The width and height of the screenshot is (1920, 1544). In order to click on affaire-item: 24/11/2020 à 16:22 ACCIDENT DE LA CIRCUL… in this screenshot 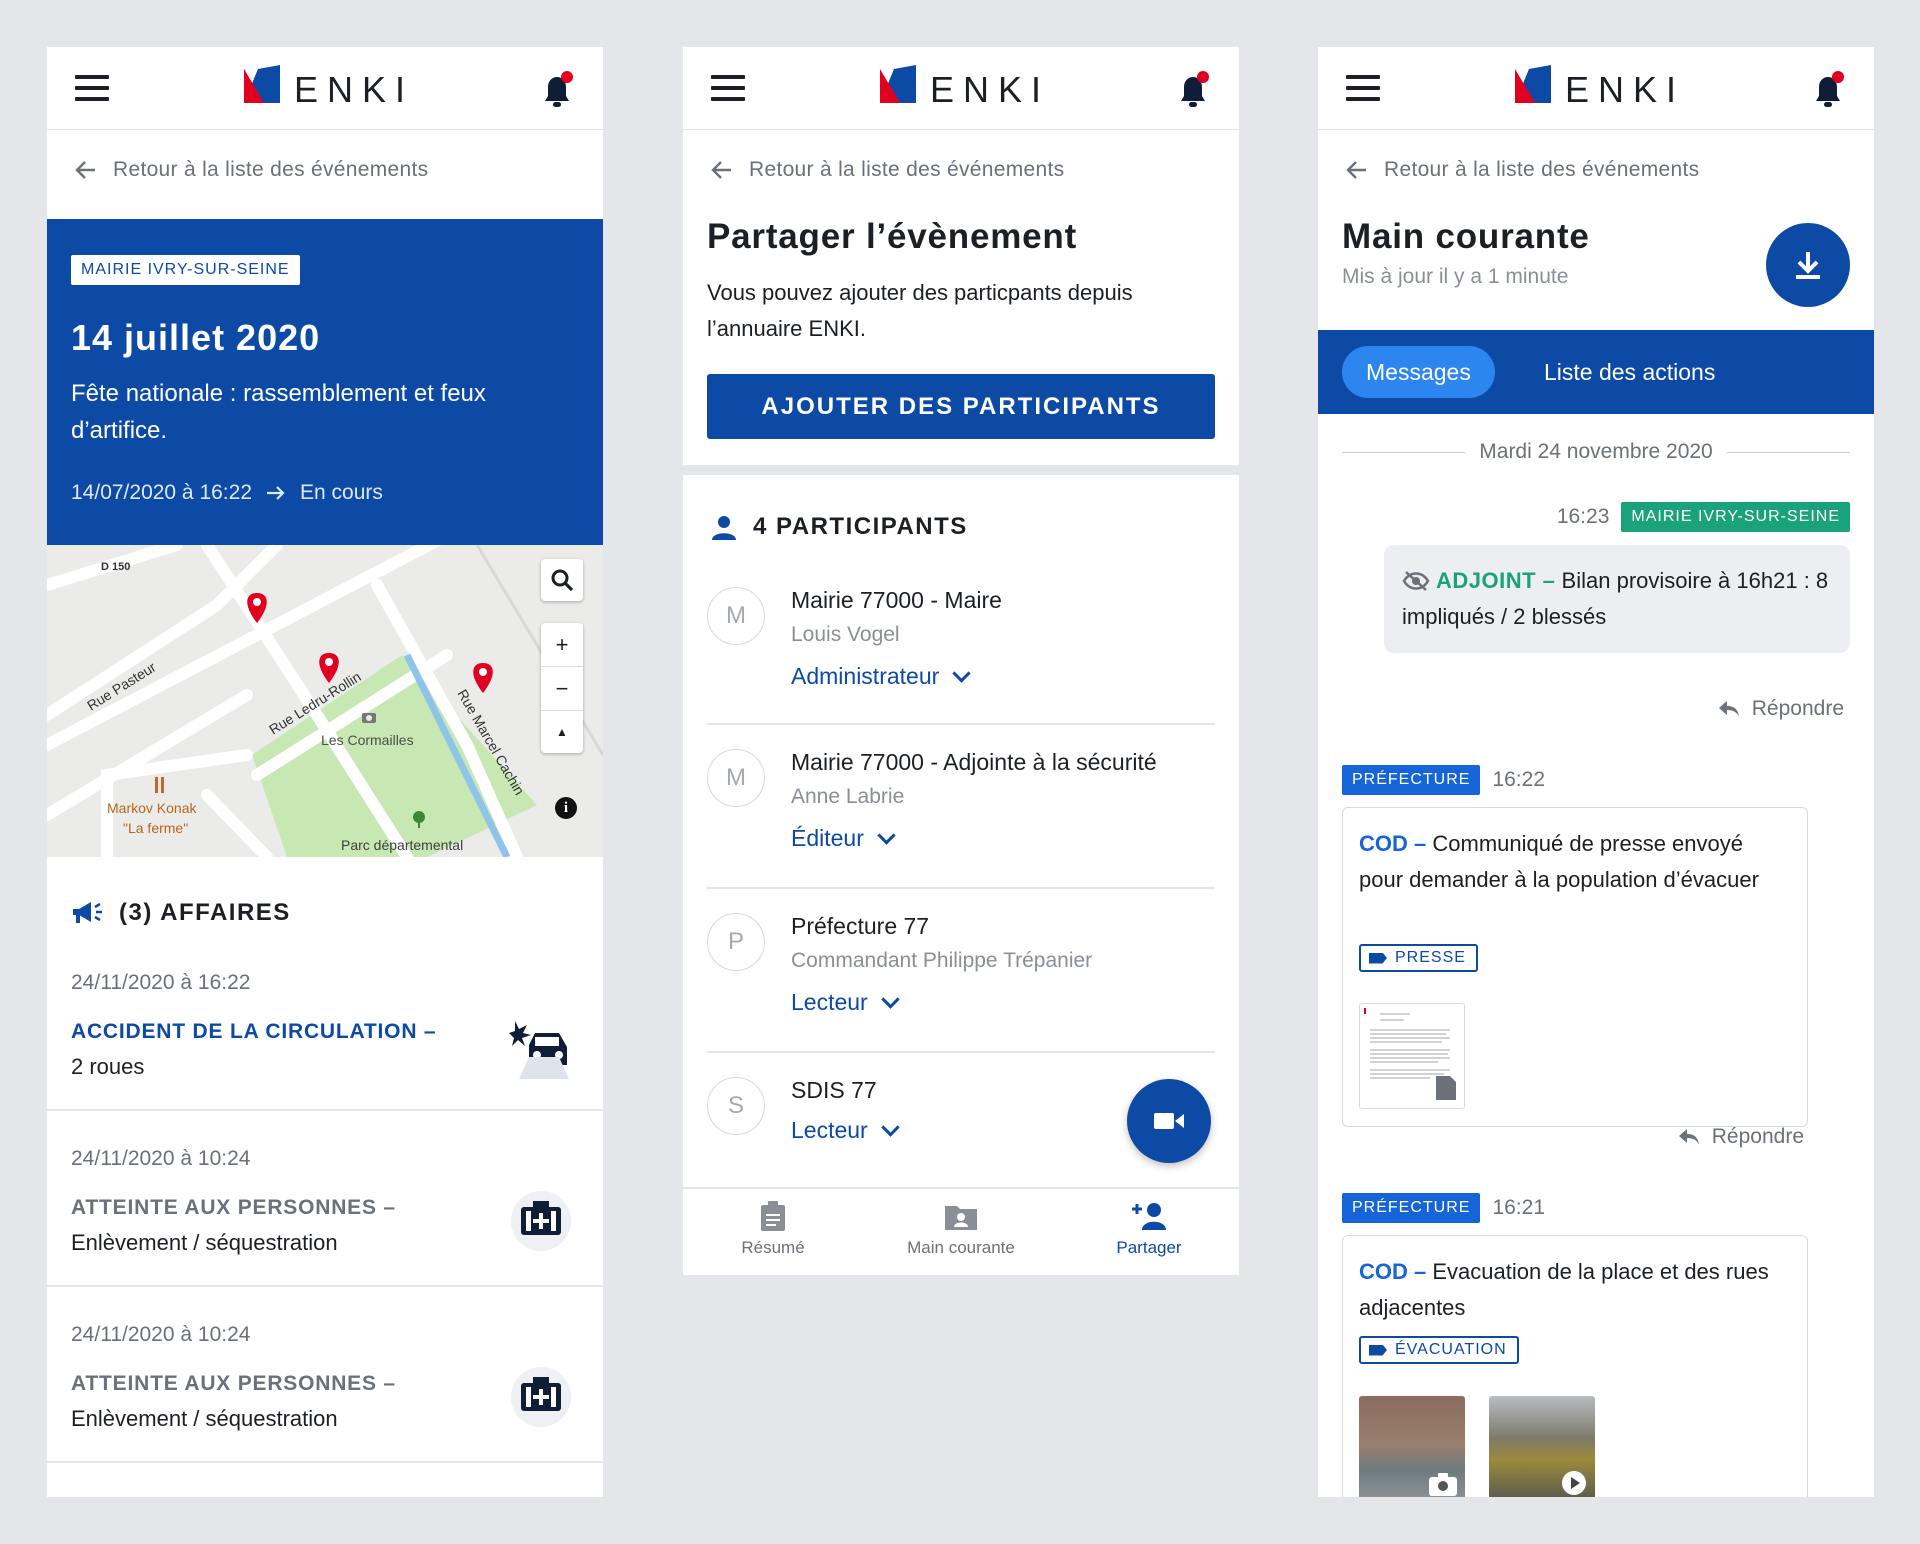, I will do `click(325, 1034)`.